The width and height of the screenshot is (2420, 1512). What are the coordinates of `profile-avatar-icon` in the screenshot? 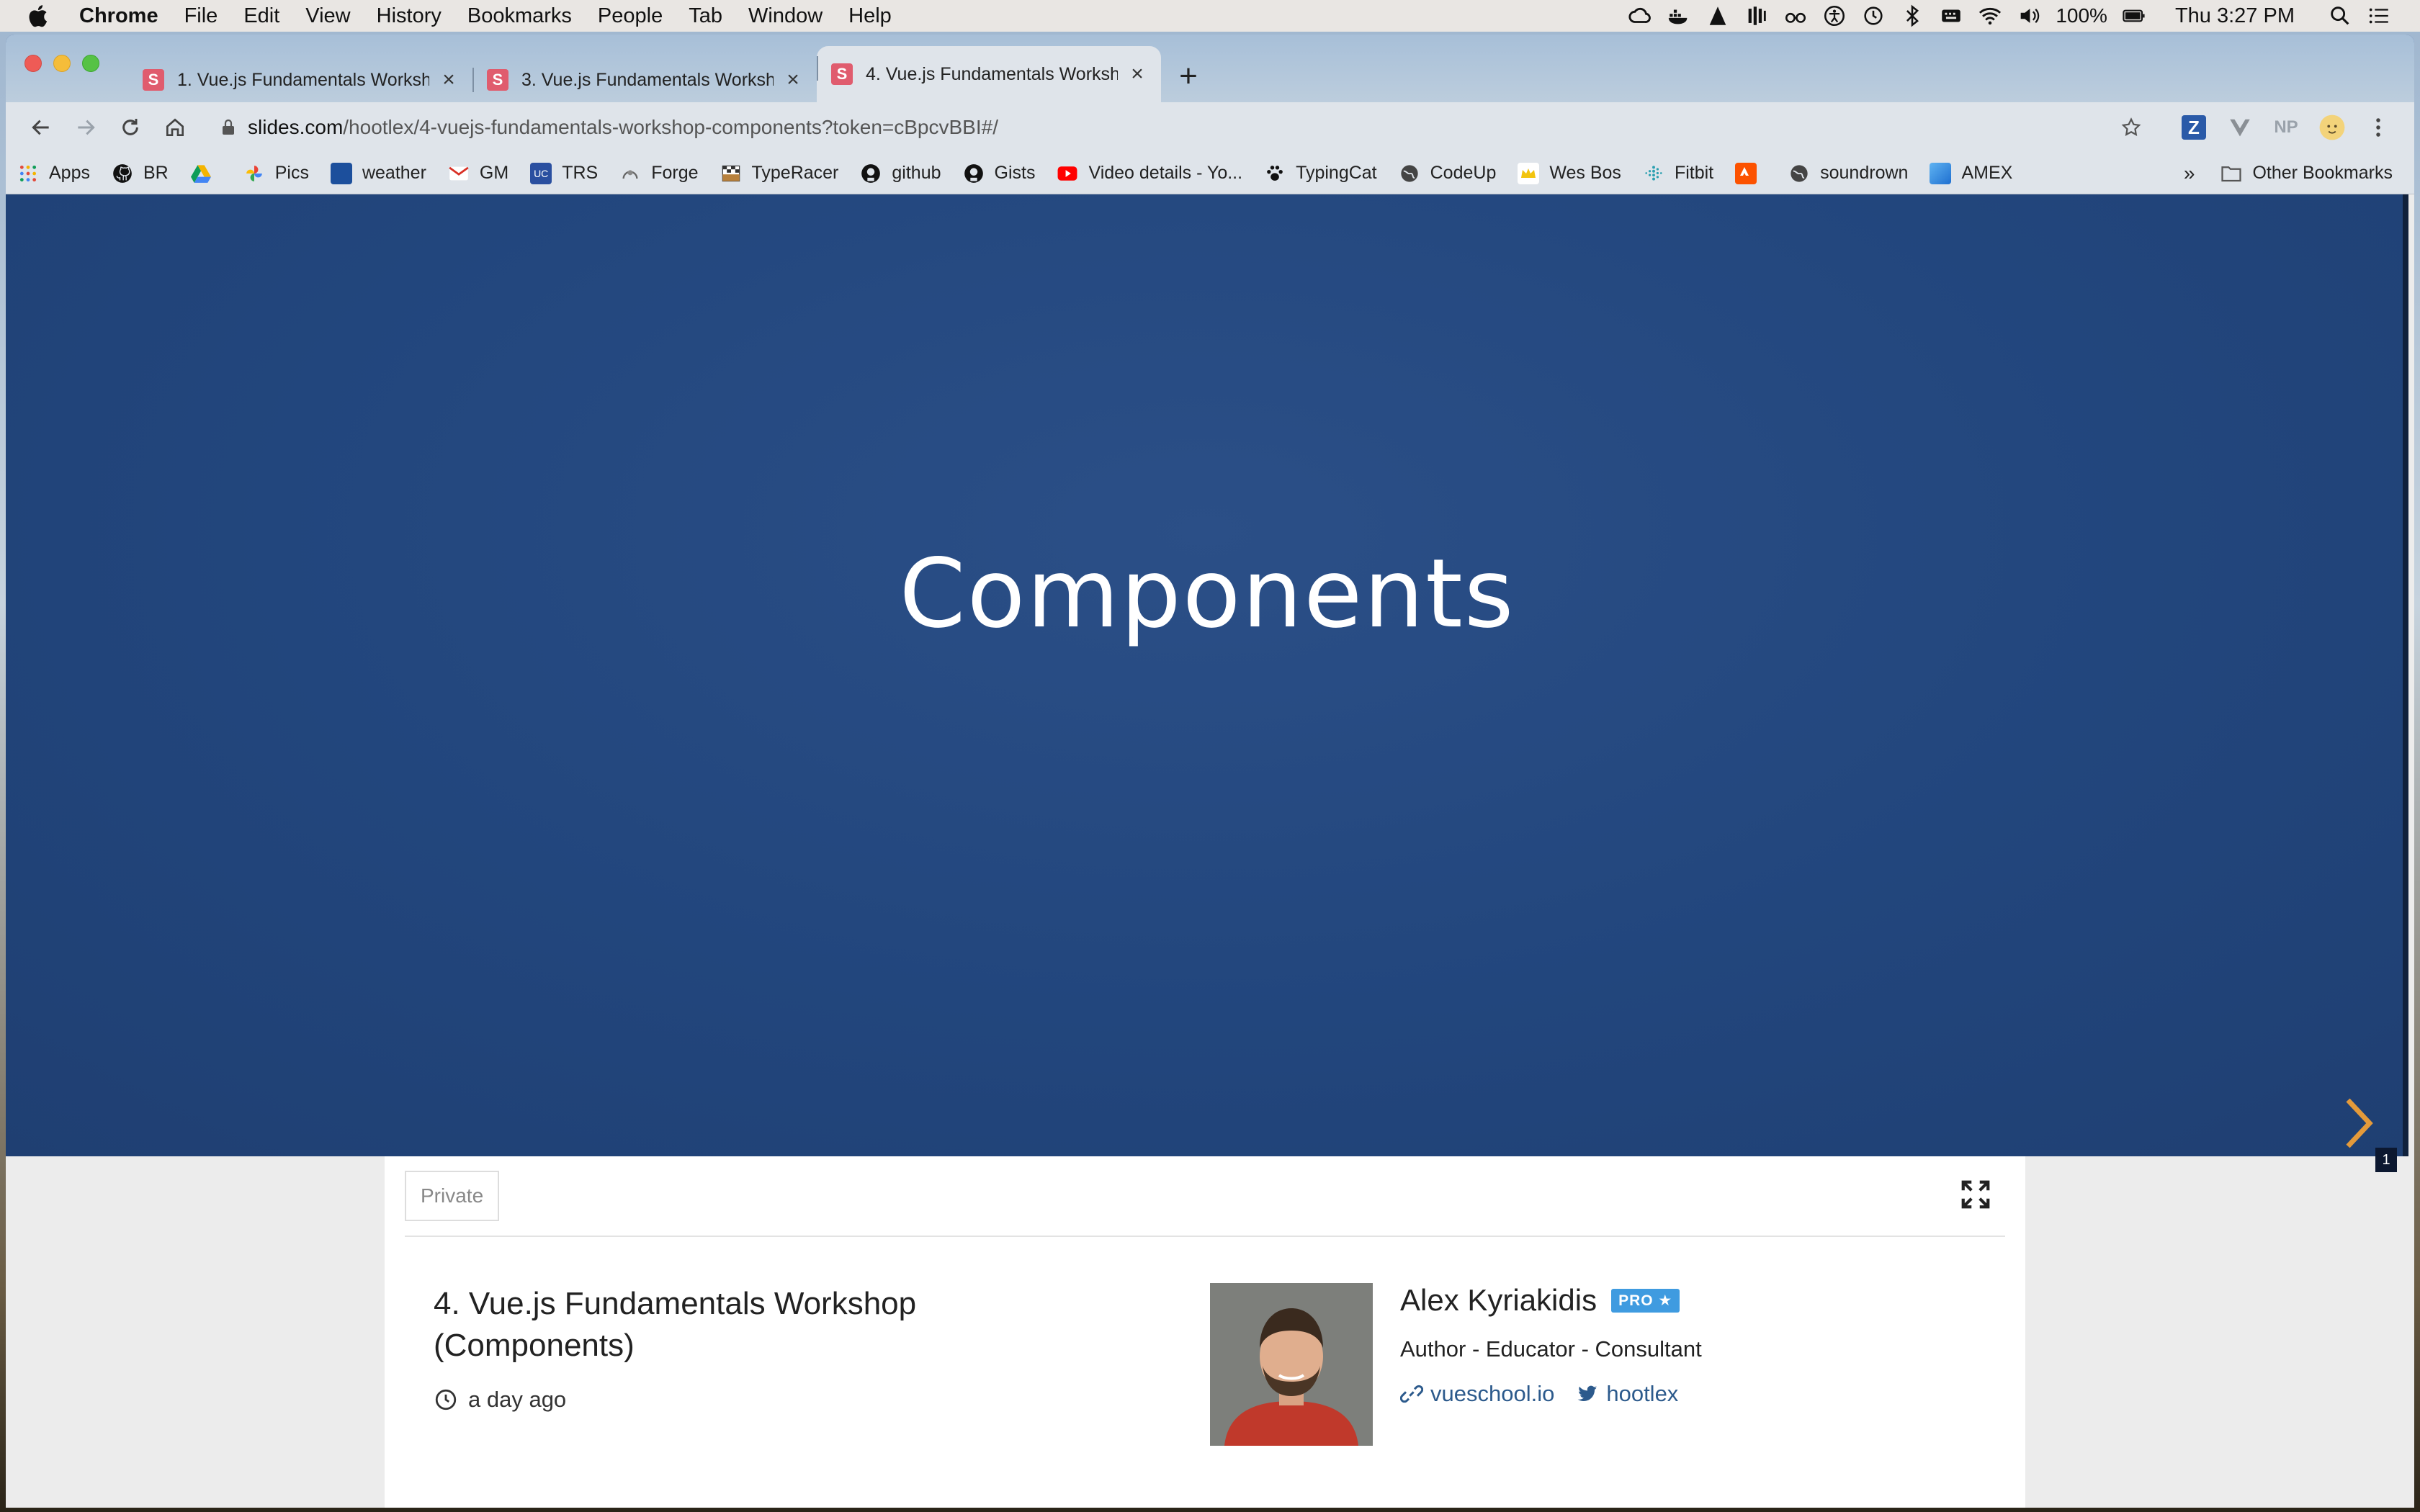 It's located at (2332, 127).